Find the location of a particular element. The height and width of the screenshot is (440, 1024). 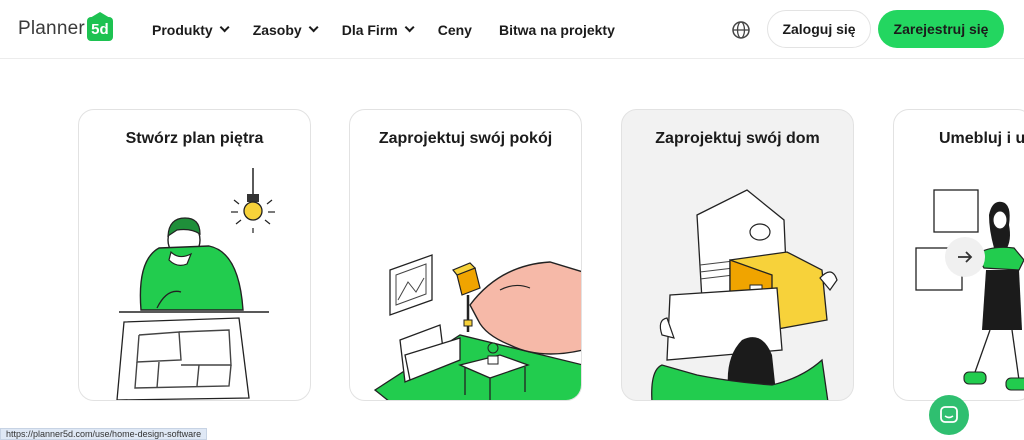

nav-item-label: Produkty is located at coordinates (182, 29).